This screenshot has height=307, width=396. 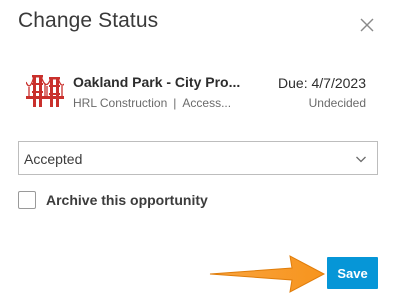 I want to click on orange-arrow-icon, so click(x=267, y=274).